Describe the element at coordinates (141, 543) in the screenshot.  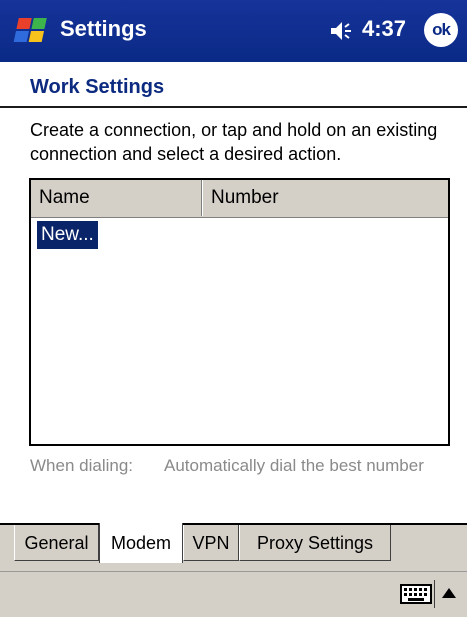
I see `tab-modem: Modem` at that location.